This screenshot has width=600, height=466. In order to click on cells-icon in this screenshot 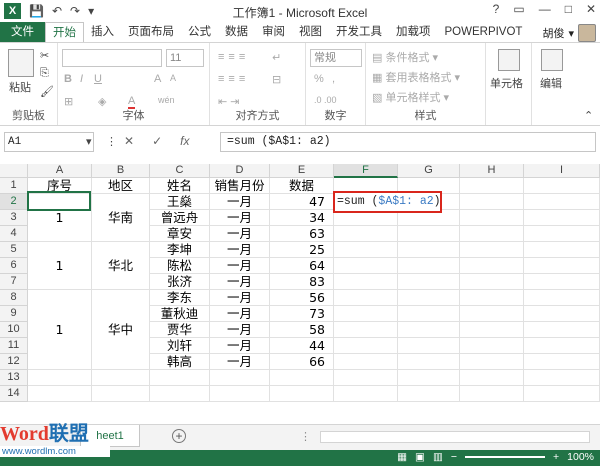, I will do `click(509, 60)`.